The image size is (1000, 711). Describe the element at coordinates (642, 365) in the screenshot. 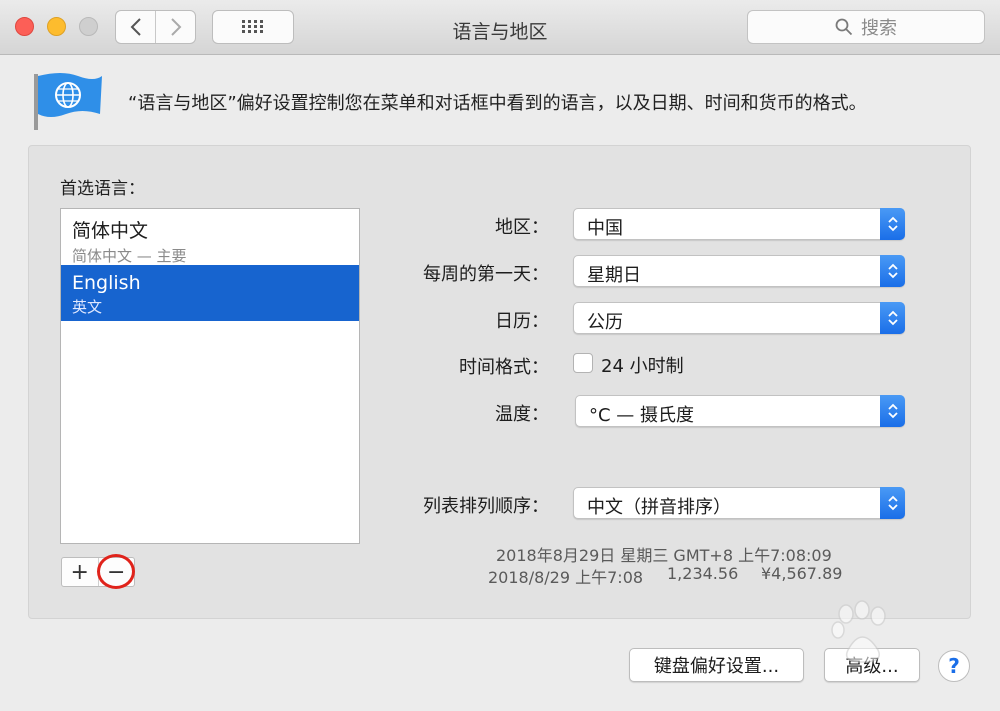

I see `24-hour-checkbox-label: 24 小时制` at that location.